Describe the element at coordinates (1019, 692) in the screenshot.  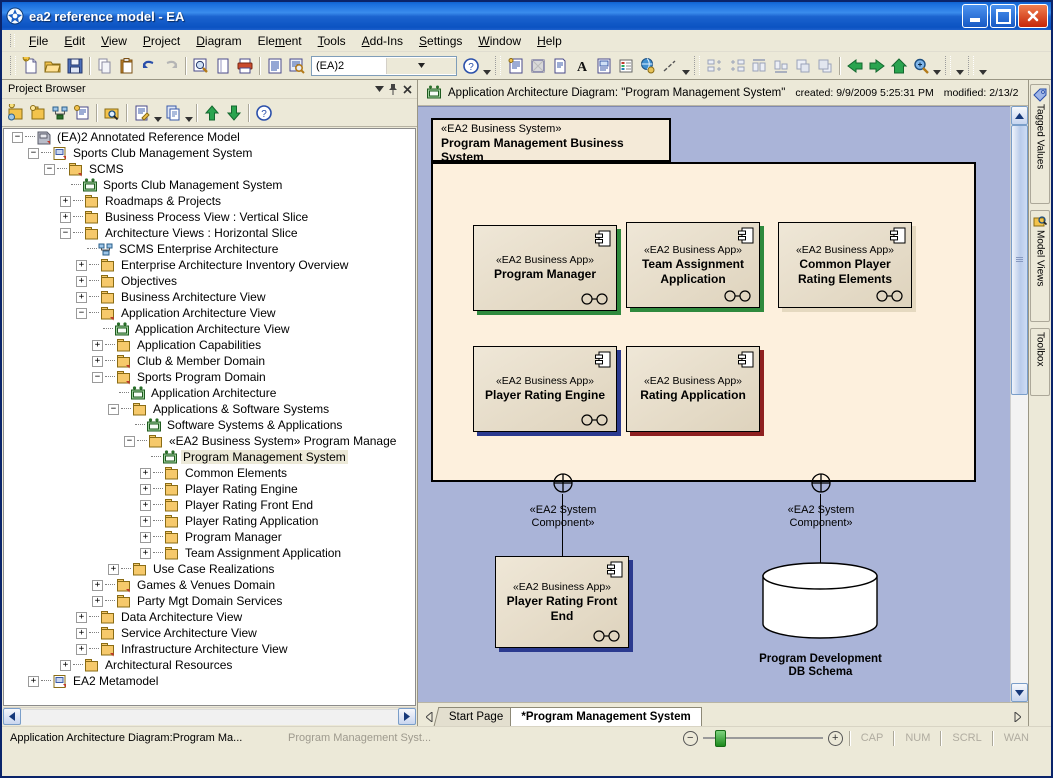
I see `scroll-down-button` at that location.